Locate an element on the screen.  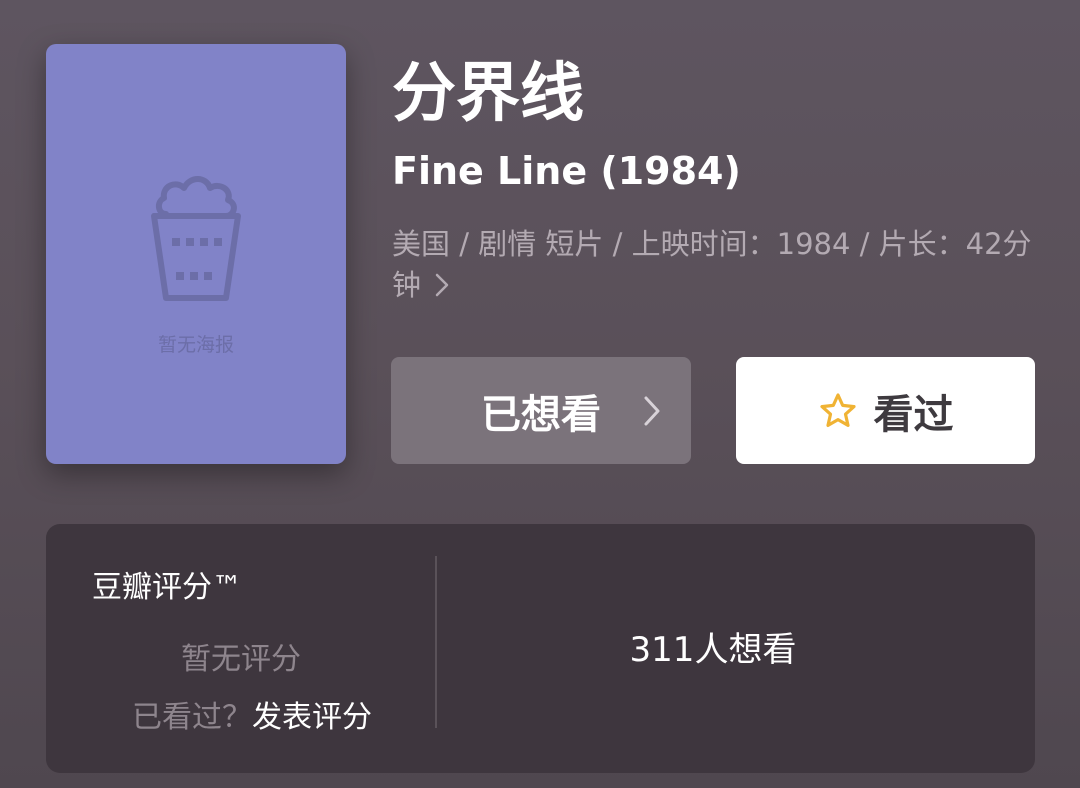
wish-button-label: 已想看 is located at coordinates (541, 414).